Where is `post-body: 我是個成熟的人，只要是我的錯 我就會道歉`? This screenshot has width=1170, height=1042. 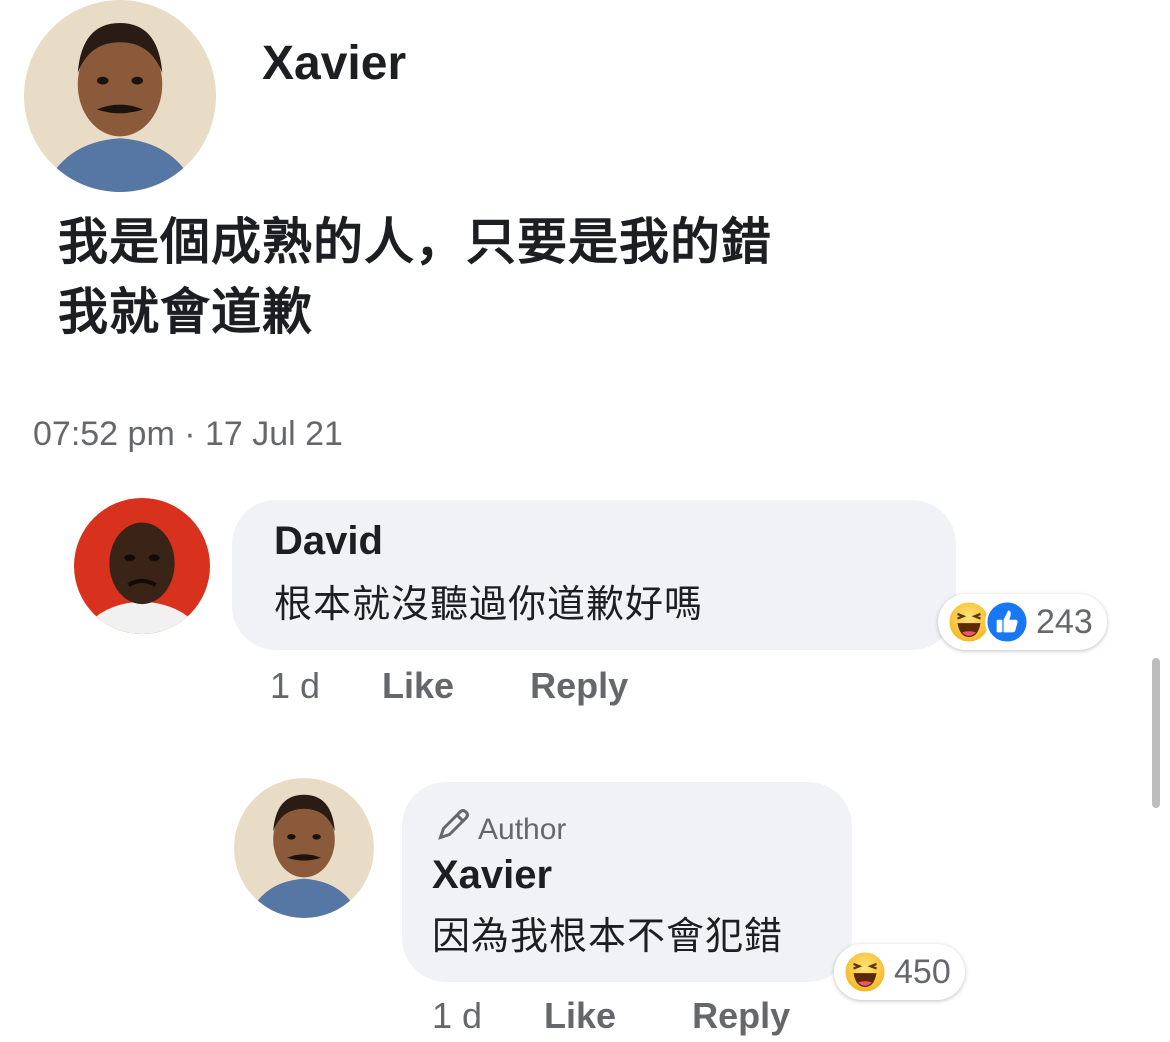 post-body: 我是個成熟的人，只要是我的錯 我就會道歉 is located at coordinates (538, 277).